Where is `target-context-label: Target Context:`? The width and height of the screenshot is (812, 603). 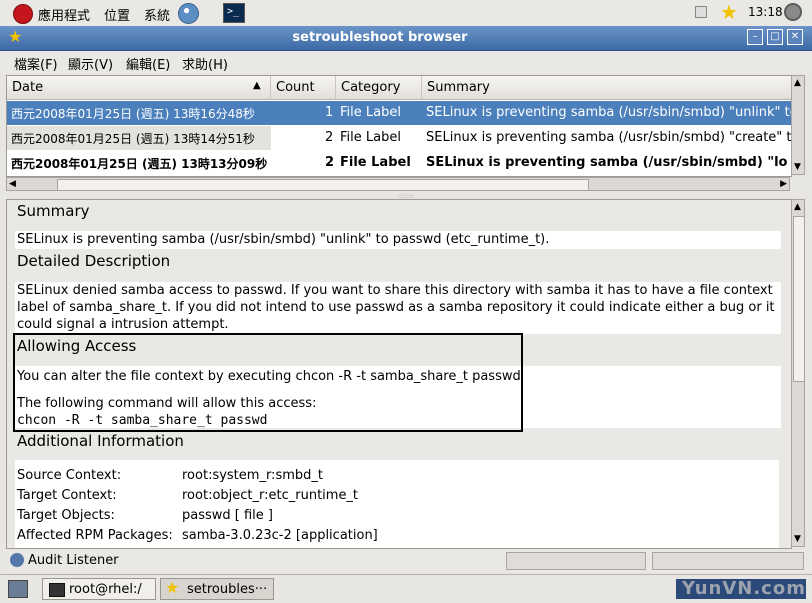 target-context-label: Target Context: is located at coordinates (67, 495).